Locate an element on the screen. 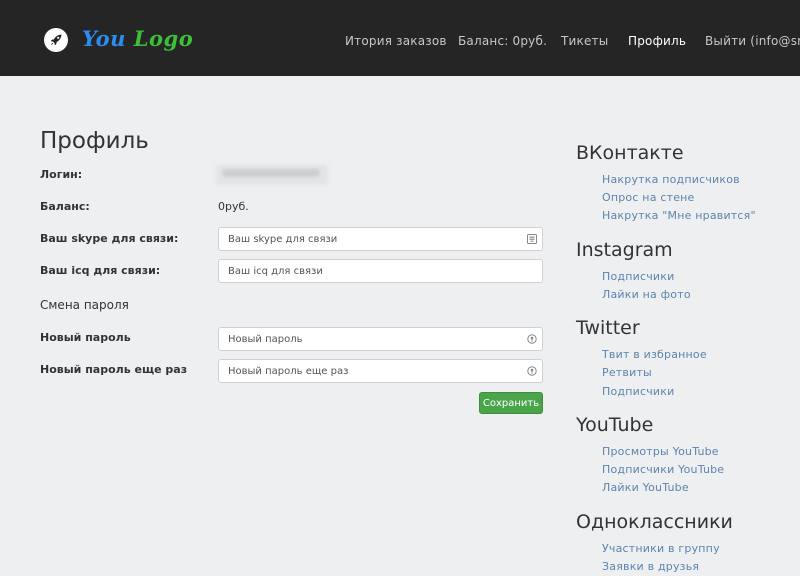 The height and width of the screenshot is (576, 800). repeat-password-field-wrapper is located at coordinates (380, 371).